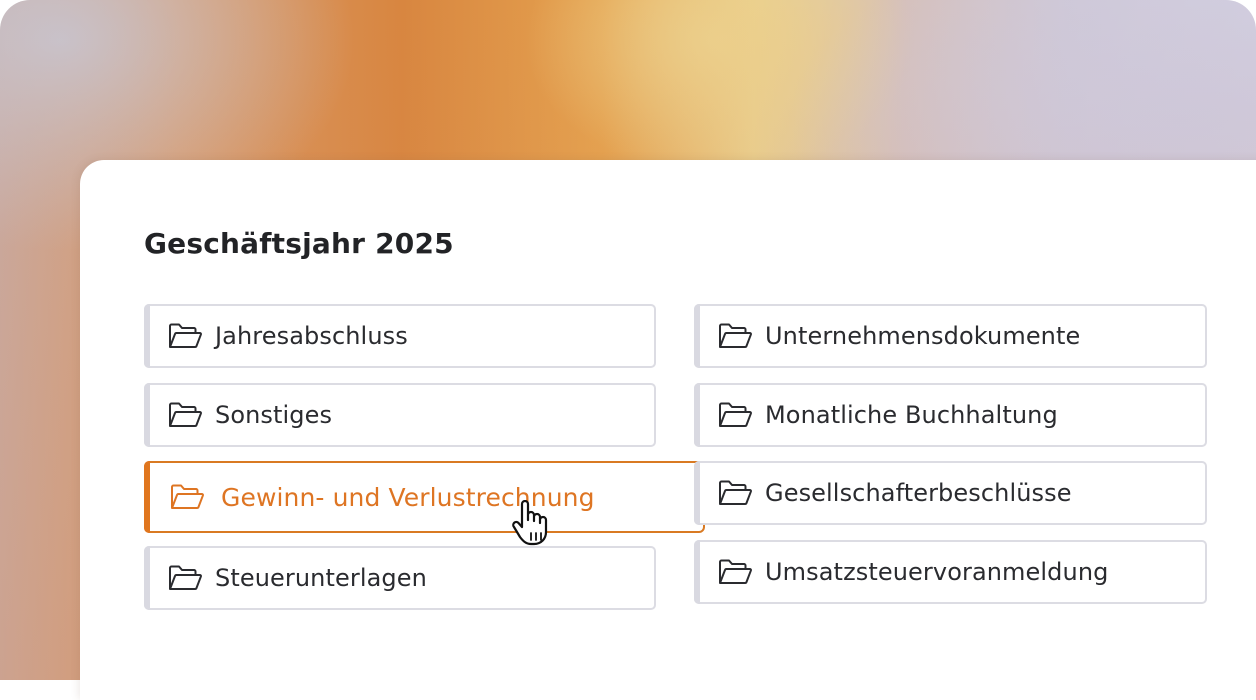 The image size is (1256, 700). Describe the element at coordinates (911, 415) in the screenshot. I see `folder-label: Monatliche Buchhaltung` at that location.